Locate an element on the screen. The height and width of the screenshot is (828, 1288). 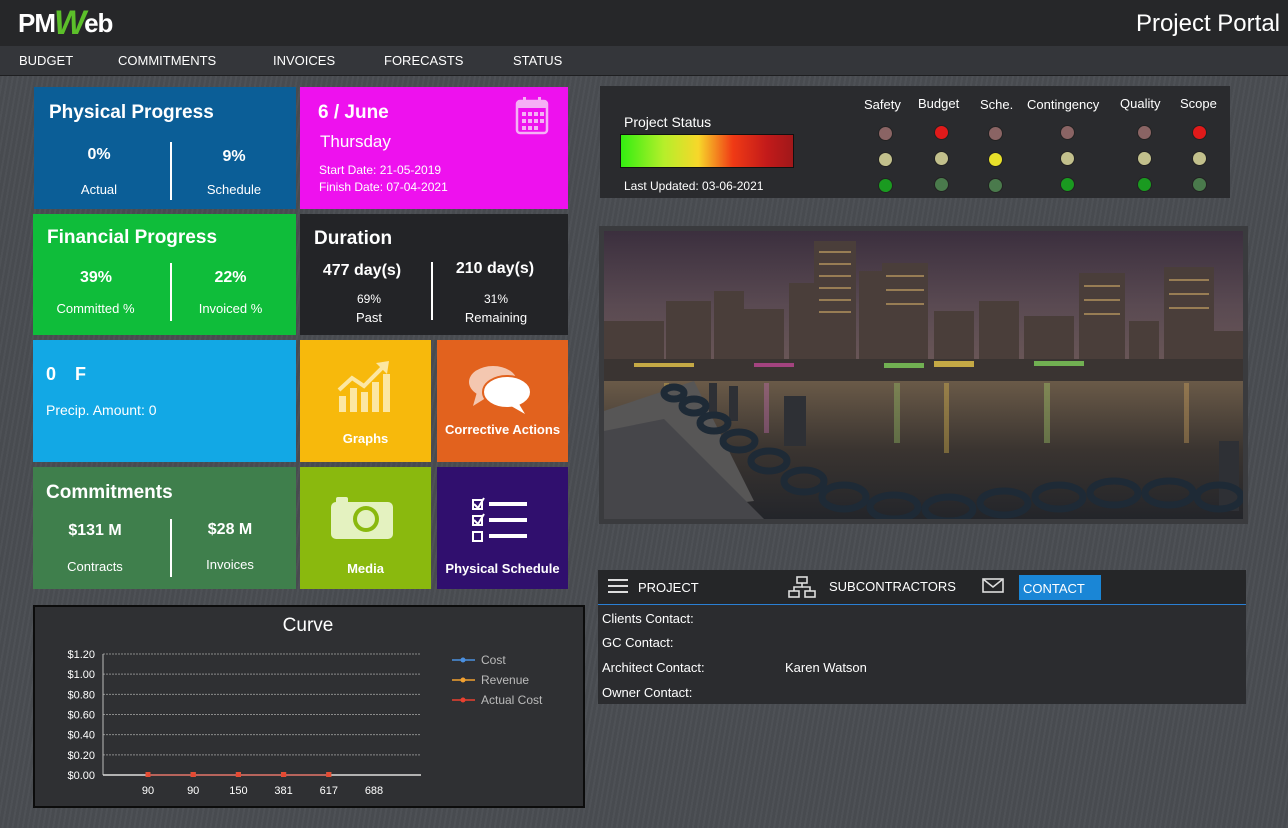
pmweb-logo: PM Web is located at coordinates (65, 22).